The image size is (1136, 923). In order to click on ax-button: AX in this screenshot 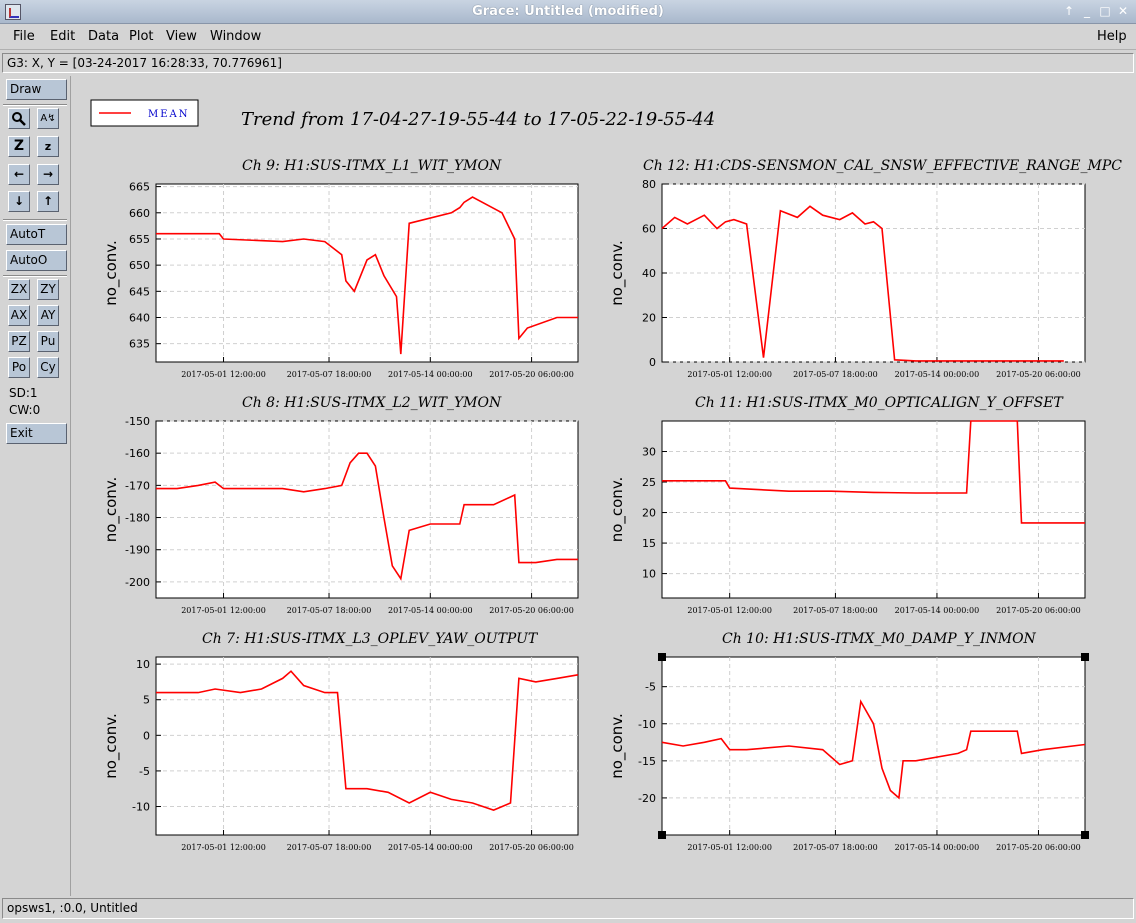, I will do `click(19, 315)`.